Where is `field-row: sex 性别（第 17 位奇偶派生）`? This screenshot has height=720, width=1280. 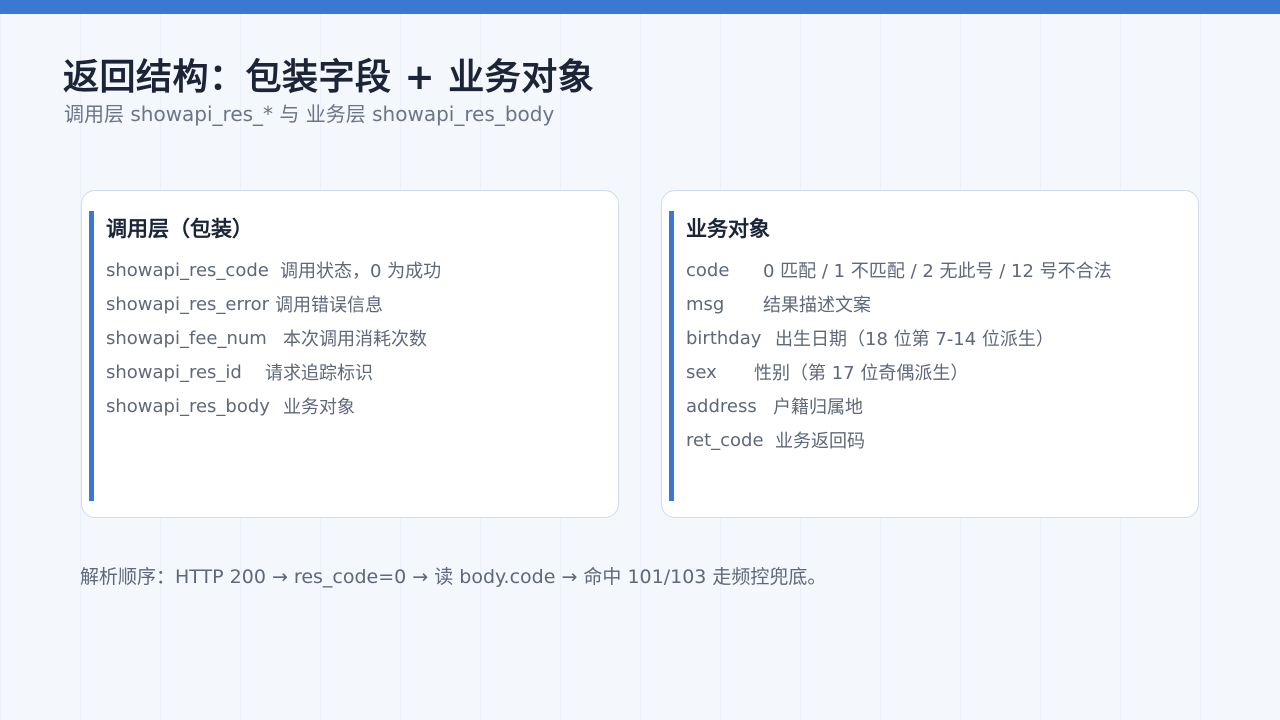
field-row: sex 性别（第 17 位奇偶派生） is located at coordinates (899, 372).